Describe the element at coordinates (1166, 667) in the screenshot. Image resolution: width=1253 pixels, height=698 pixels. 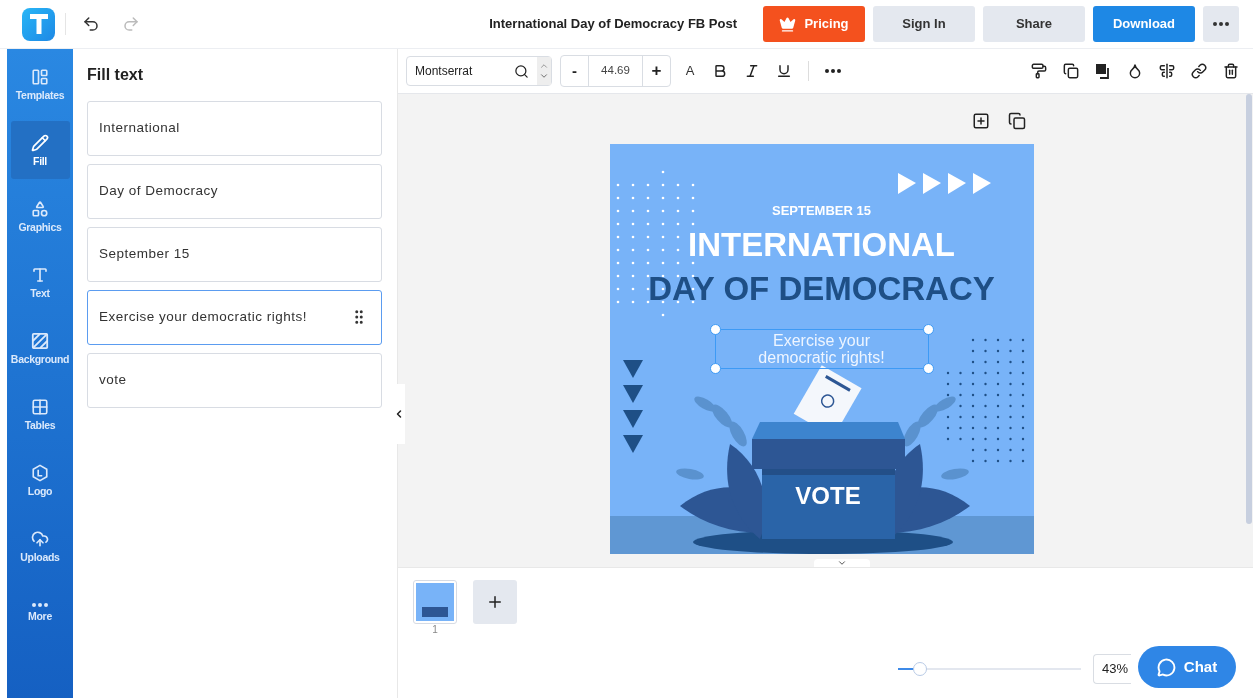
I see `chat-bubble-icon` at that location.